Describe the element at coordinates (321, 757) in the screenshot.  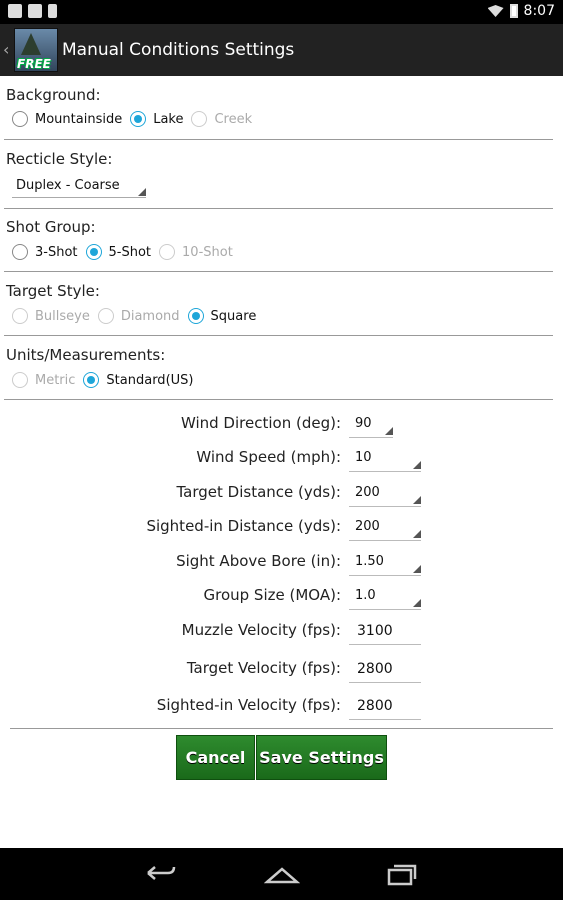
I see `save-settings-button: Save Settings` at that location.